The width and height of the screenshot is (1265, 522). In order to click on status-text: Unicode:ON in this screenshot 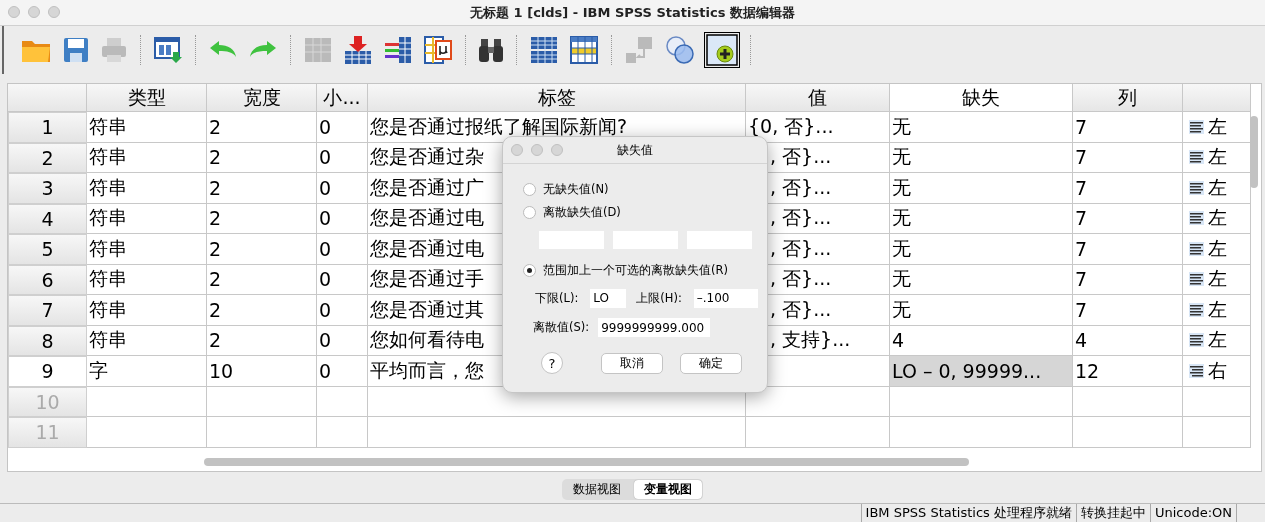, I will do `click(1192, 513)`.